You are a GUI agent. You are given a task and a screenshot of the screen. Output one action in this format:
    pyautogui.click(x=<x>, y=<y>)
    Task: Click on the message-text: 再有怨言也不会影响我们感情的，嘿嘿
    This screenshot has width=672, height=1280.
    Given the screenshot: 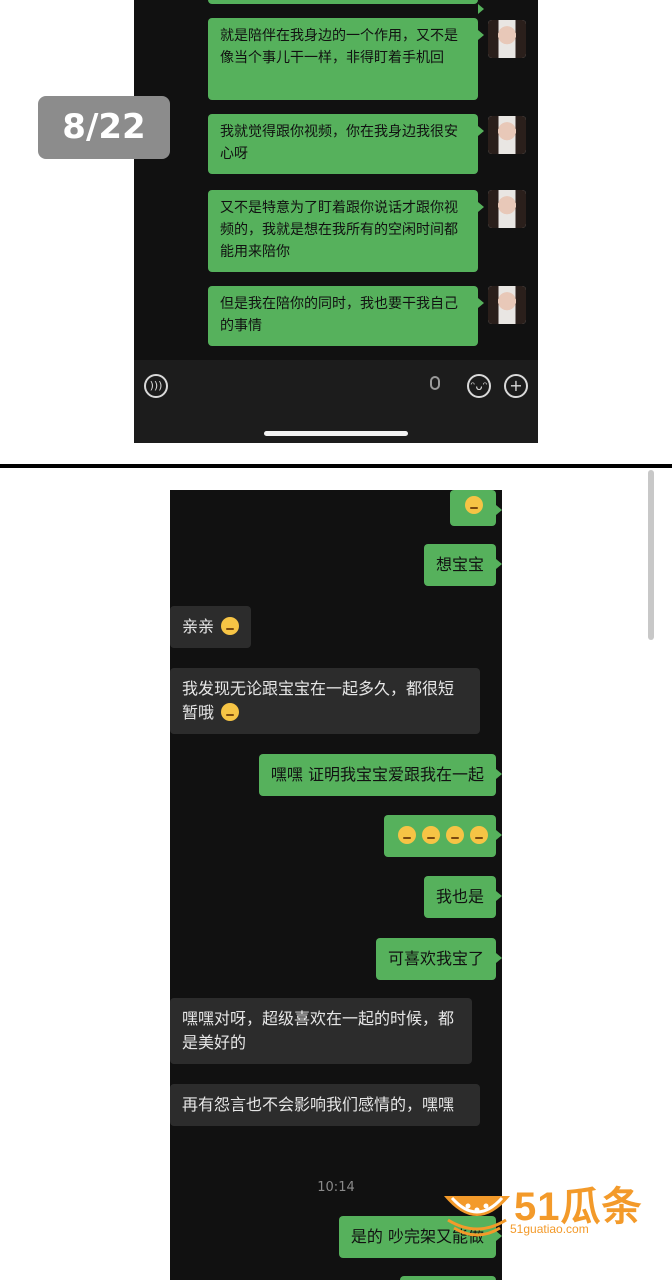 What is the action you would take?
    pyautogui.click(x=318, y=1104)
    